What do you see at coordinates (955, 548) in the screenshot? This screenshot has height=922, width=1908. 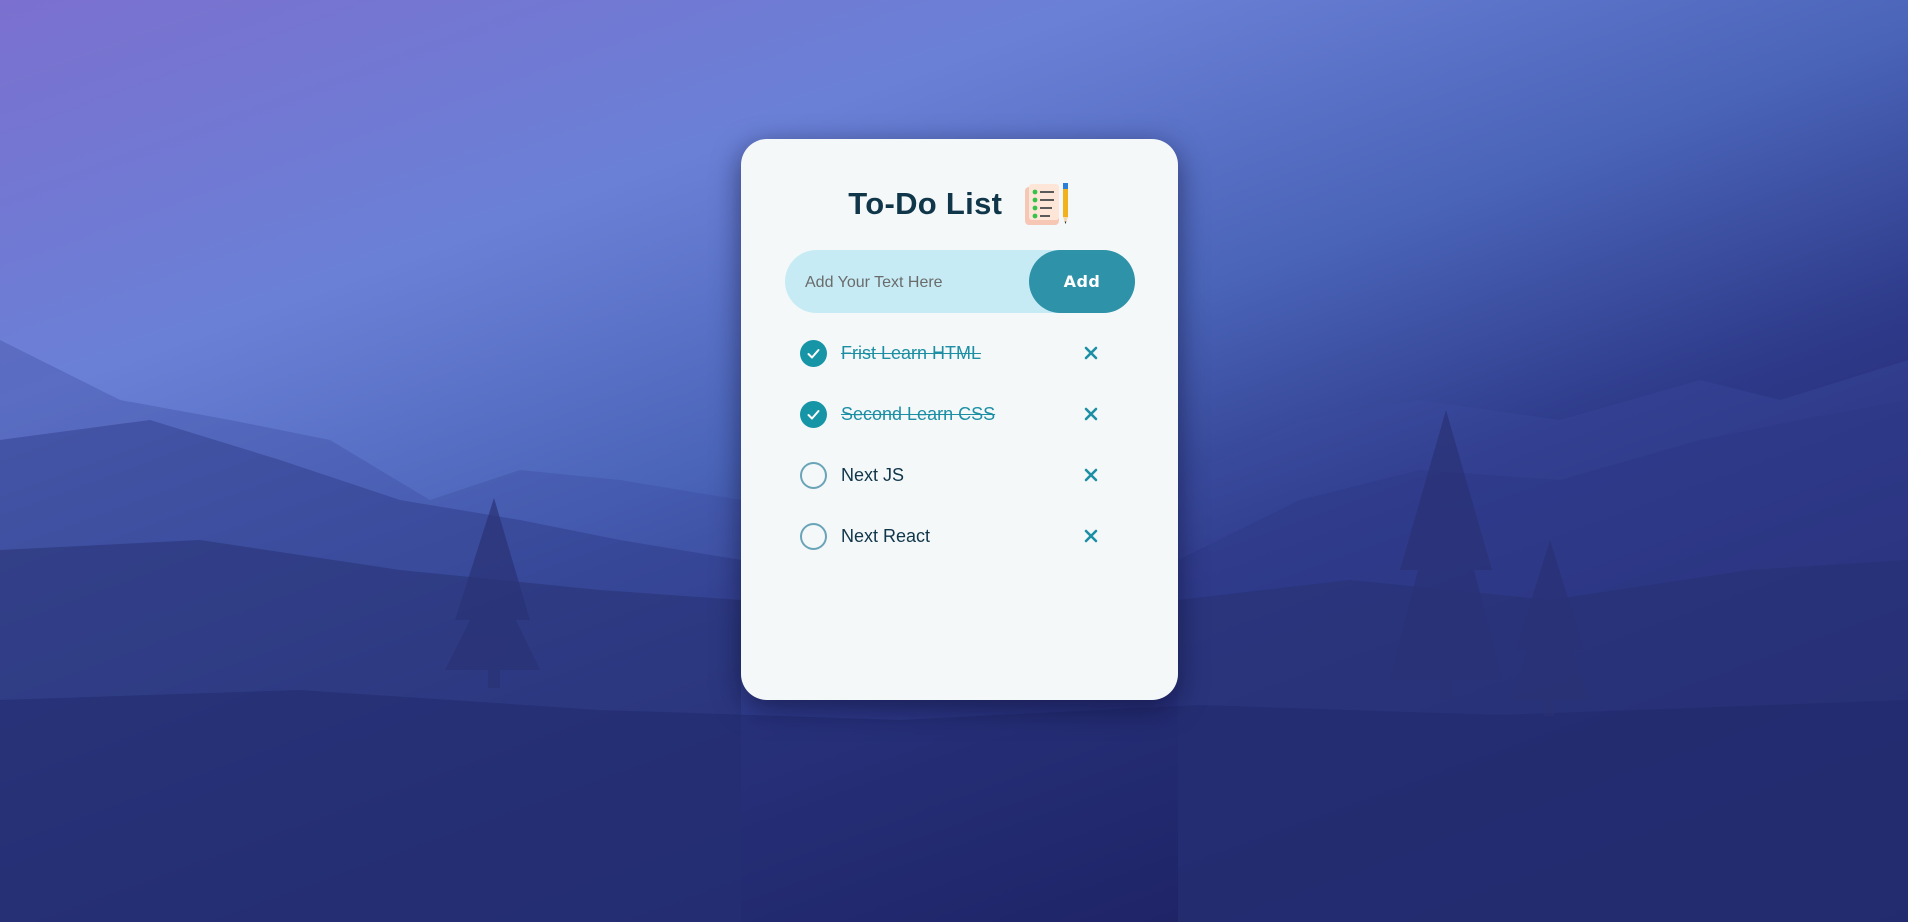 I see `list-item: Next React` at bounding box center [955, 548].